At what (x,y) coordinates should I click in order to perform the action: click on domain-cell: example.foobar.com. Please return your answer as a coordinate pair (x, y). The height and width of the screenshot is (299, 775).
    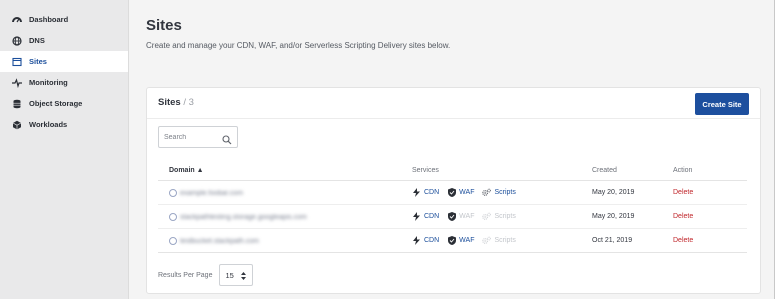
    Looking at the image, I should click on (206, 193).